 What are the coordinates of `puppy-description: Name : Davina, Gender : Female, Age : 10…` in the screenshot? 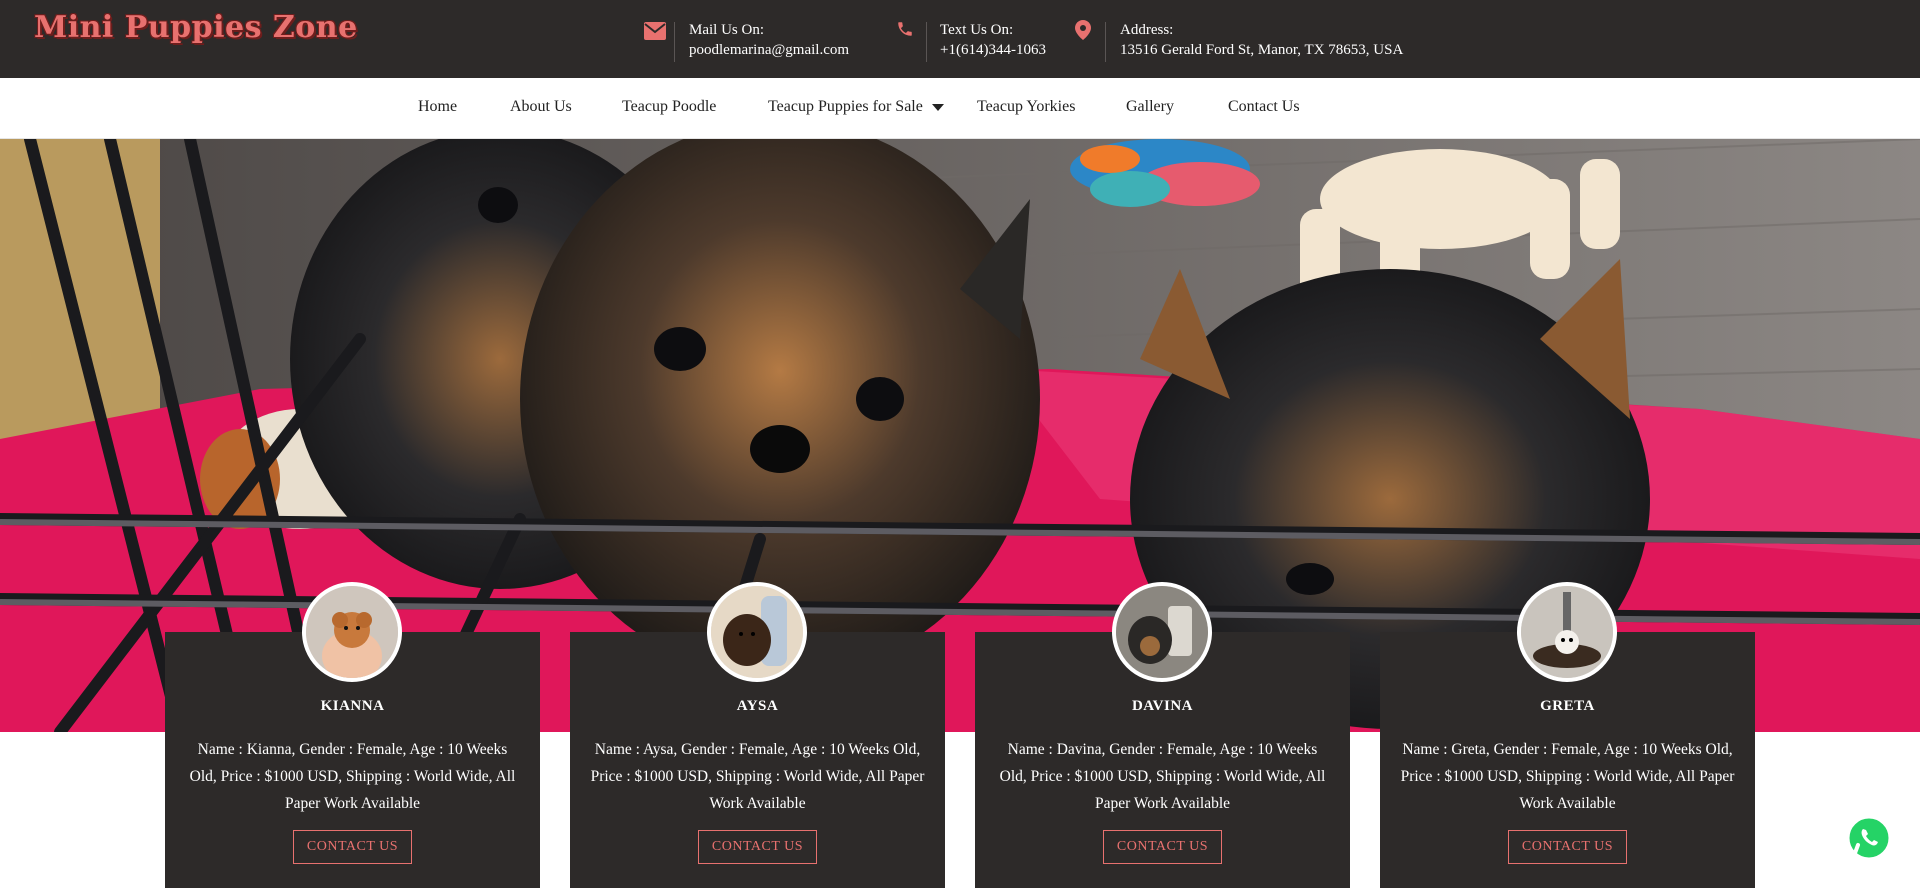 It's located at (1162, 776).